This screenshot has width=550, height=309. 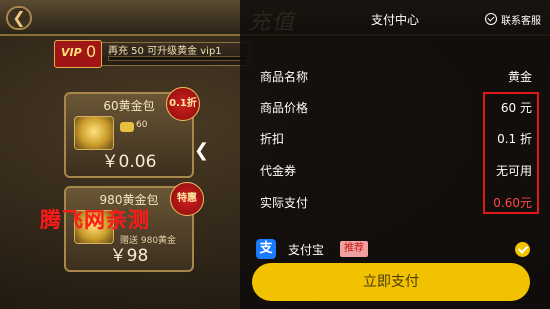 What do you see at coordinates (284, 77) in the screenshot?
I see `row-label: 商品名称` at bounding box center [284, 77].